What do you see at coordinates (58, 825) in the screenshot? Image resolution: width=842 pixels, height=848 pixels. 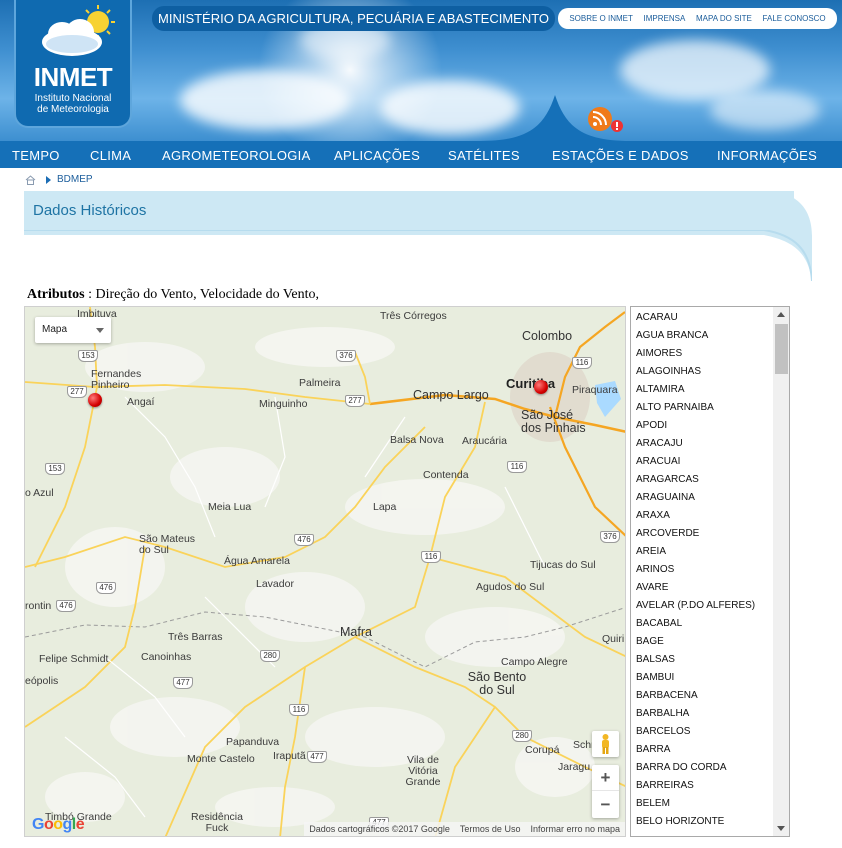 I see `google-logo: Google` at bounding box center [58, 825].